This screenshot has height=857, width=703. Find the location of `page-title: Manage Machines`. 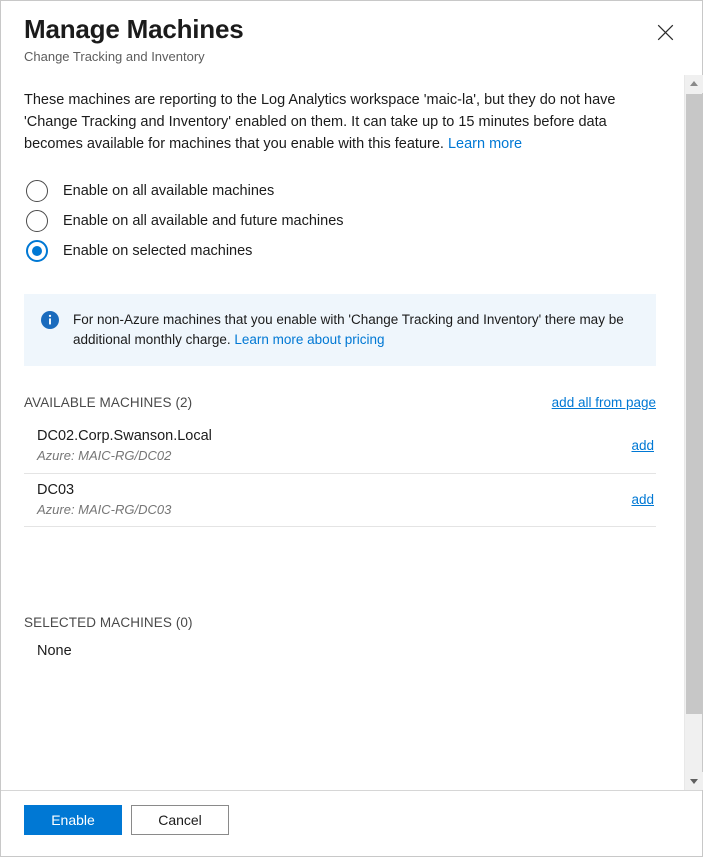

page-title: Manage Machines is located at coordinates (134, 29).